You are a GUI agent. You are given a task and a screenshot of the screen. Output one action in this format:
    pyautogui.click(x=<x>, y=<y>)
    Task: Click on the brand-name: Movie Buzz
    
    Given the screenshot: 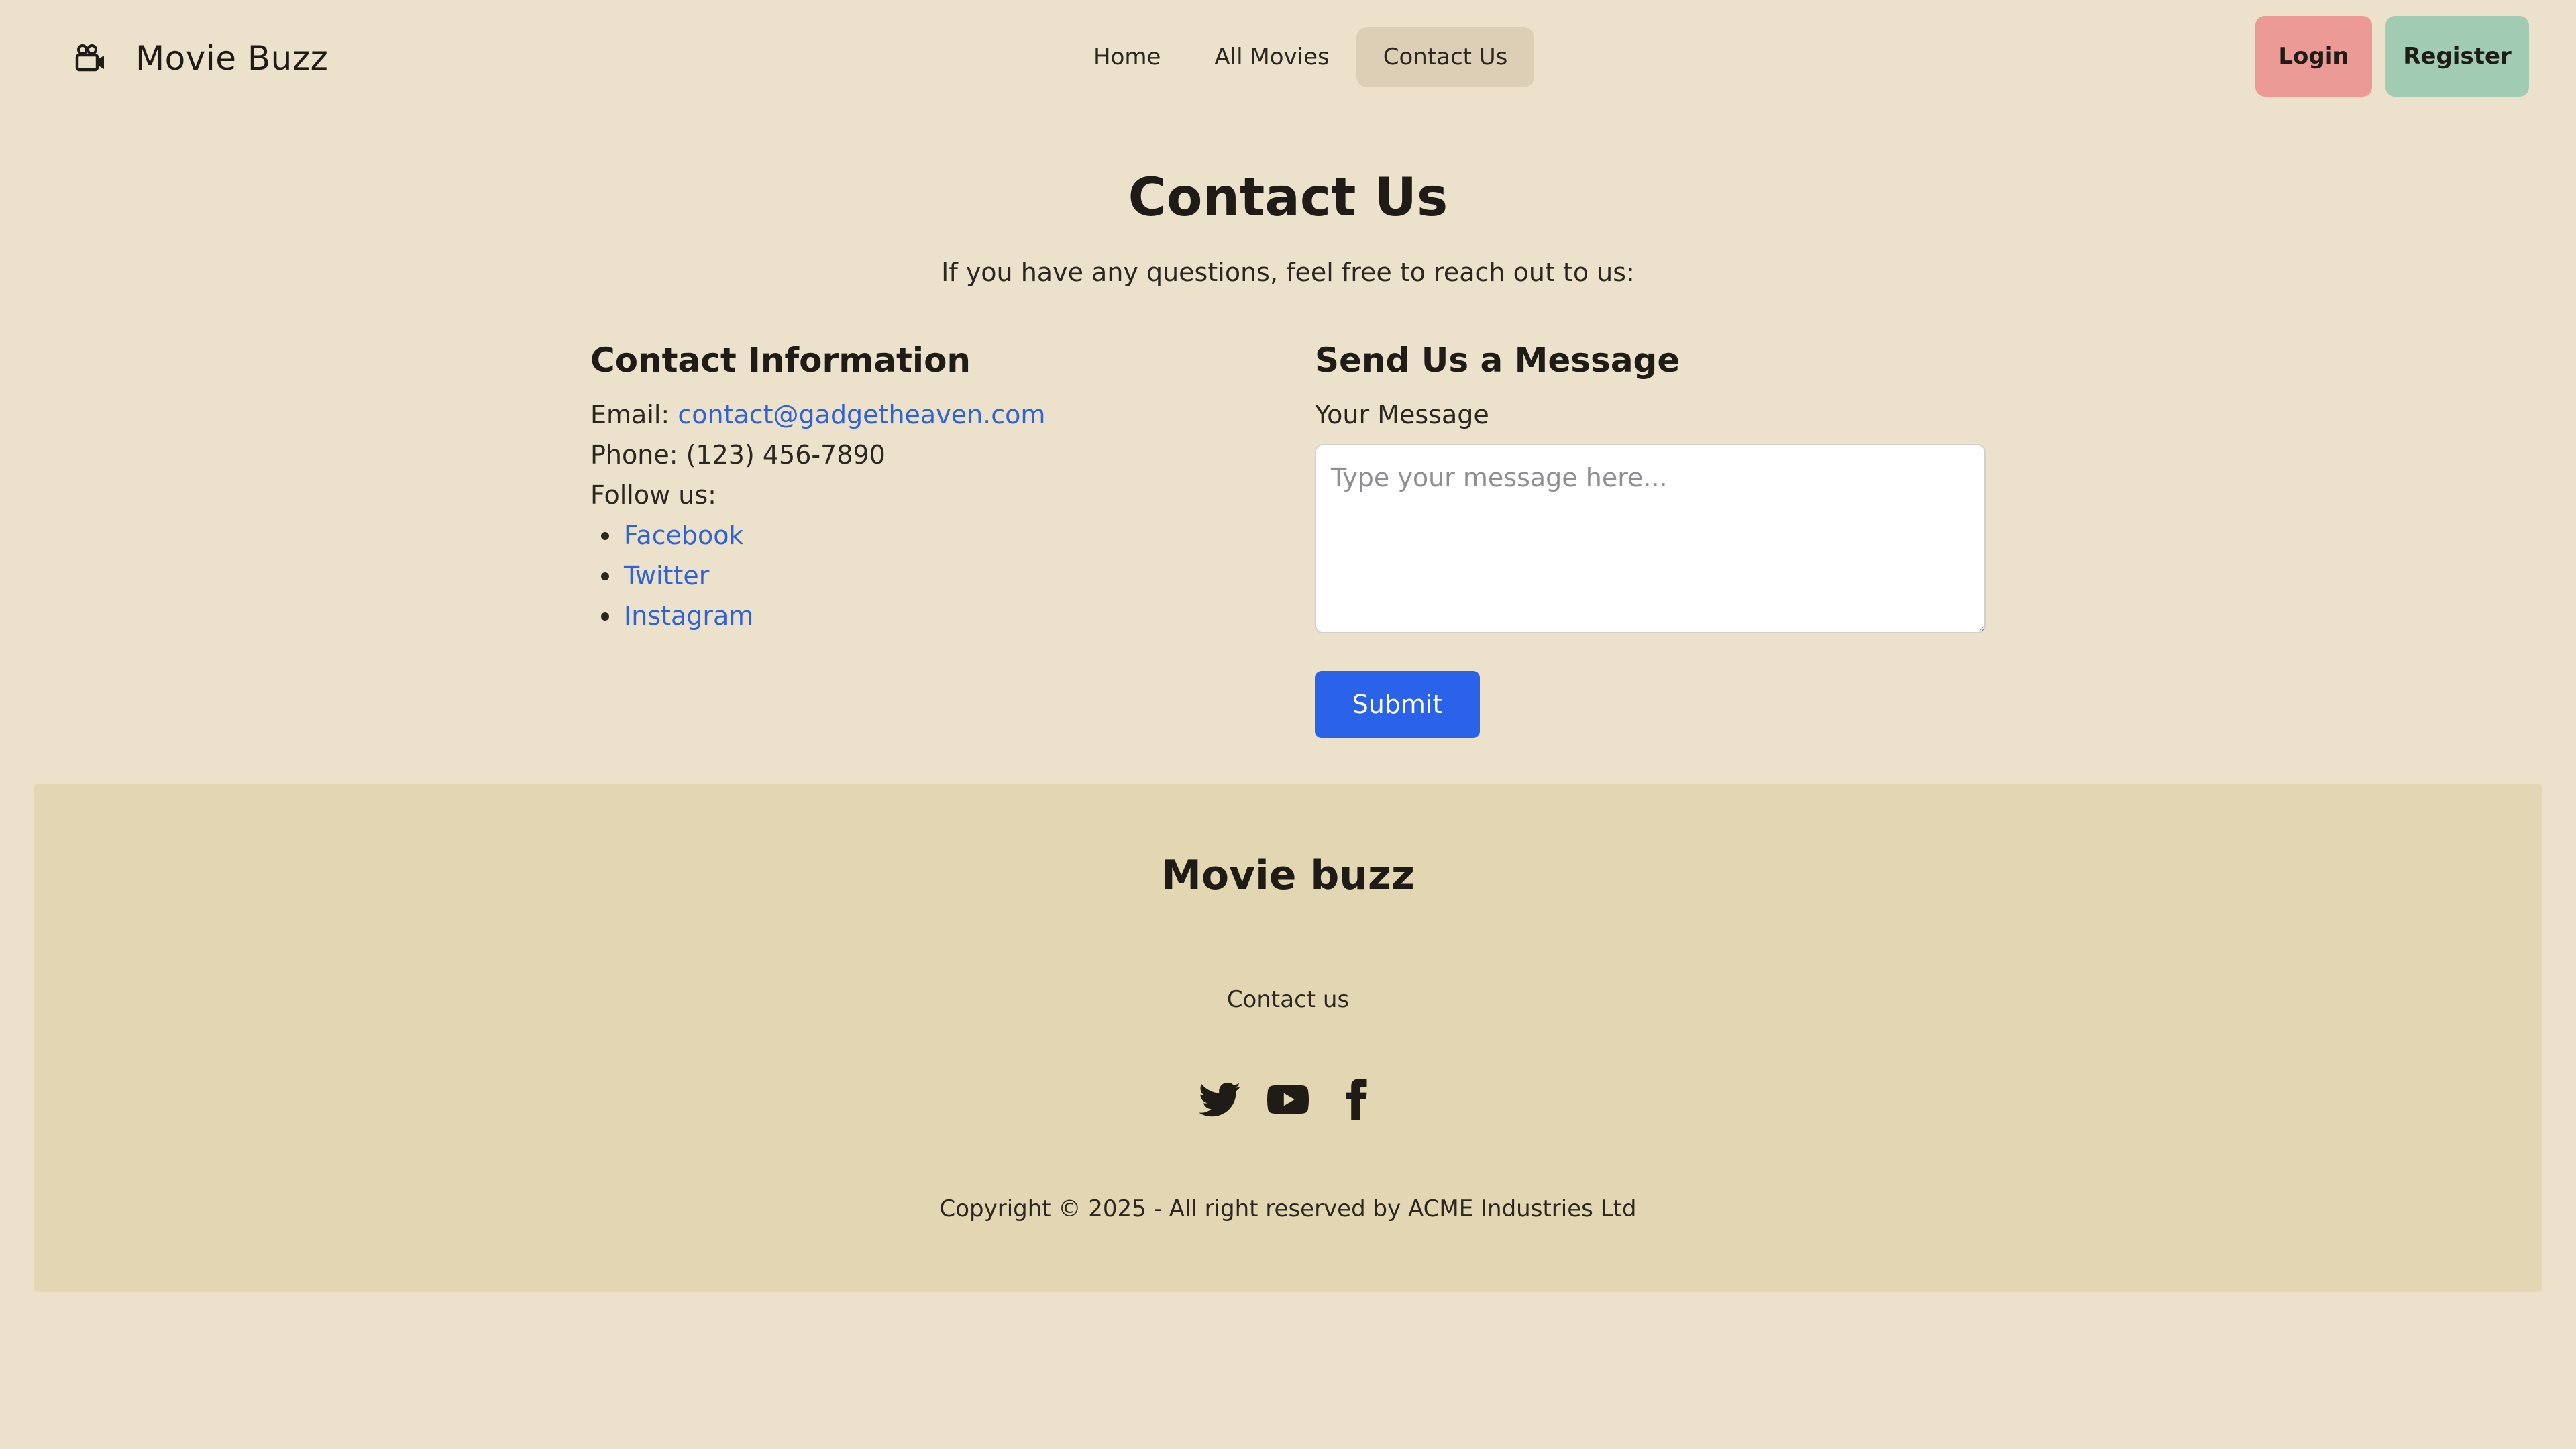 What is the action you would take?
    pyautogui.click(x=232, y=58)
    